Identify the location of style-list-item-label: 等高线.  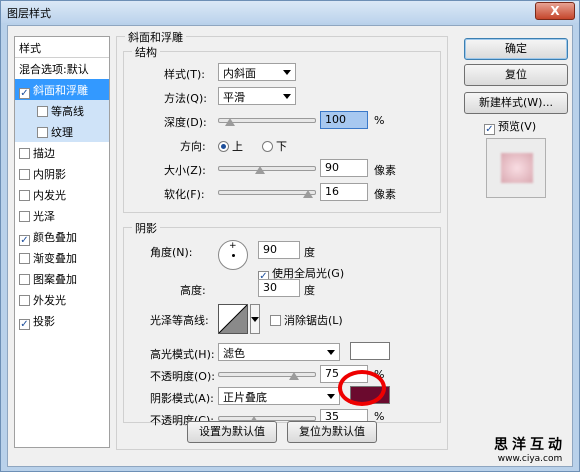
(67, 111).